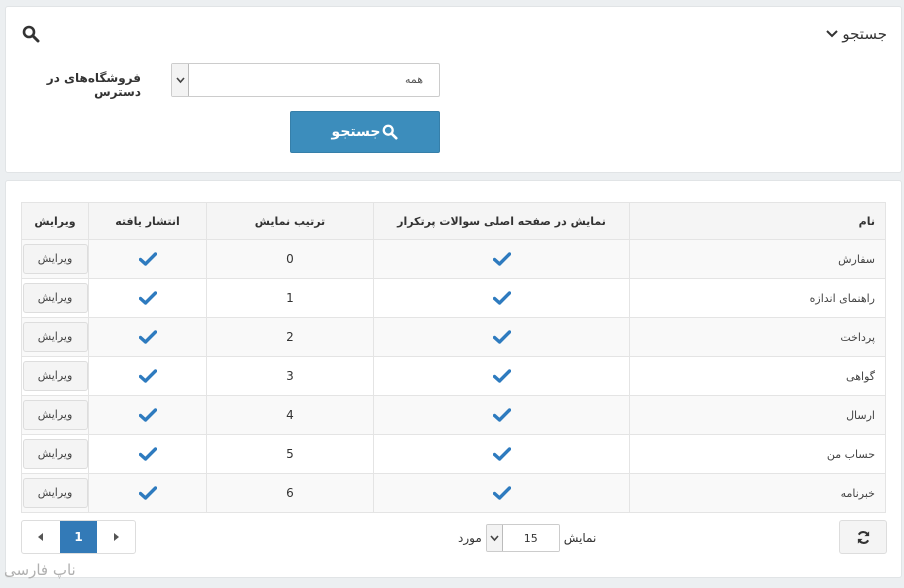  I want to click on pagination: 1, so click(78, 537).